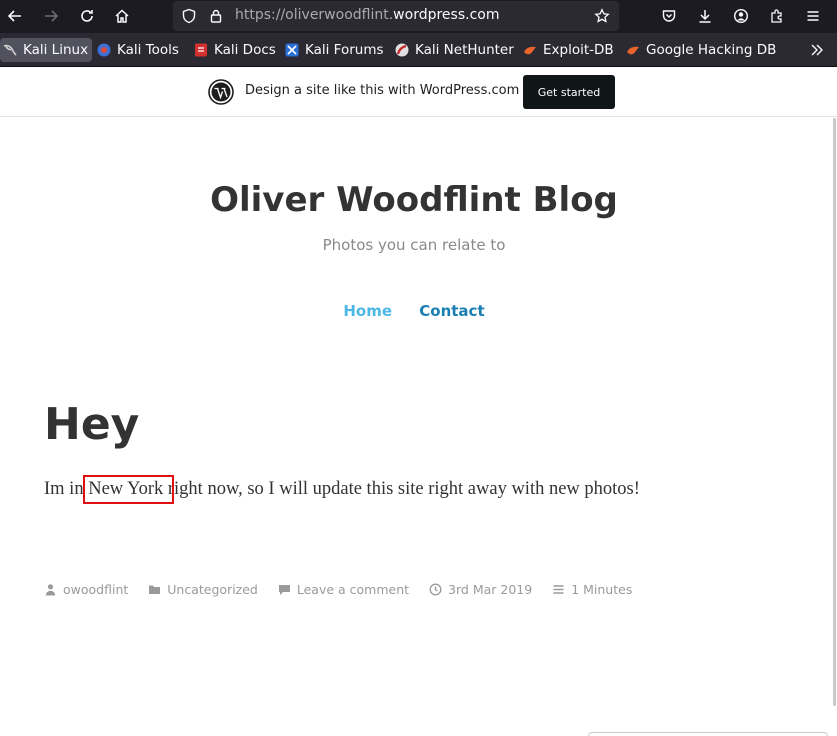  I want to click on bookmark-kali-docs: Kali Docs, so click(235, 50).